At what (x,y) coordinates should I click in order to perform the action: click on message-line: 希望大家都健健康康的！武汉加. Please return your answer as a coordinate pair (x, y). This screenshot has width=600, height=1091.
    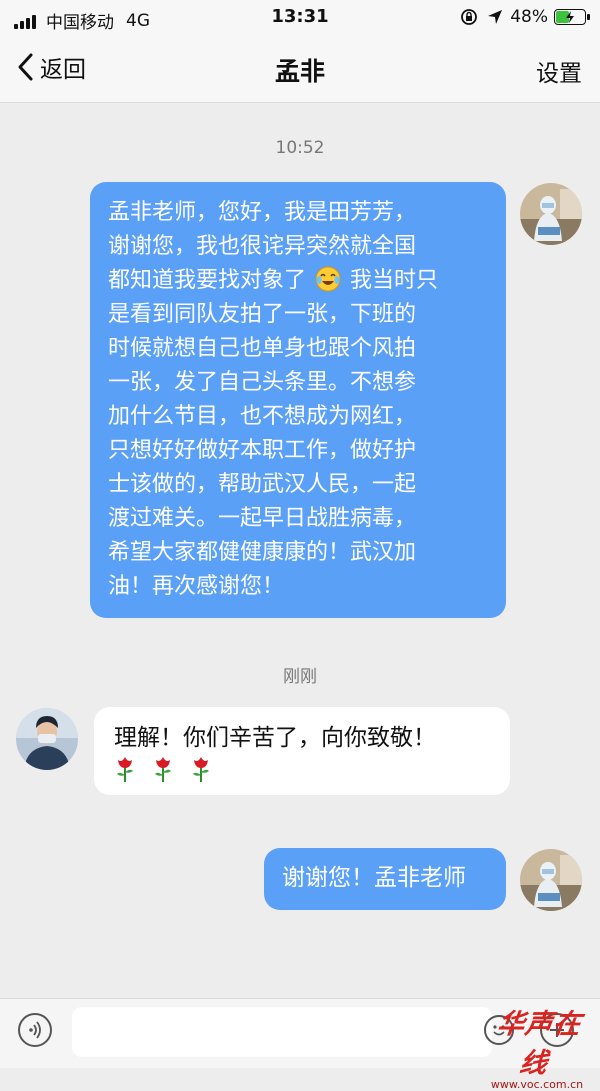
    Looking at the image, I should click on (262, 552).